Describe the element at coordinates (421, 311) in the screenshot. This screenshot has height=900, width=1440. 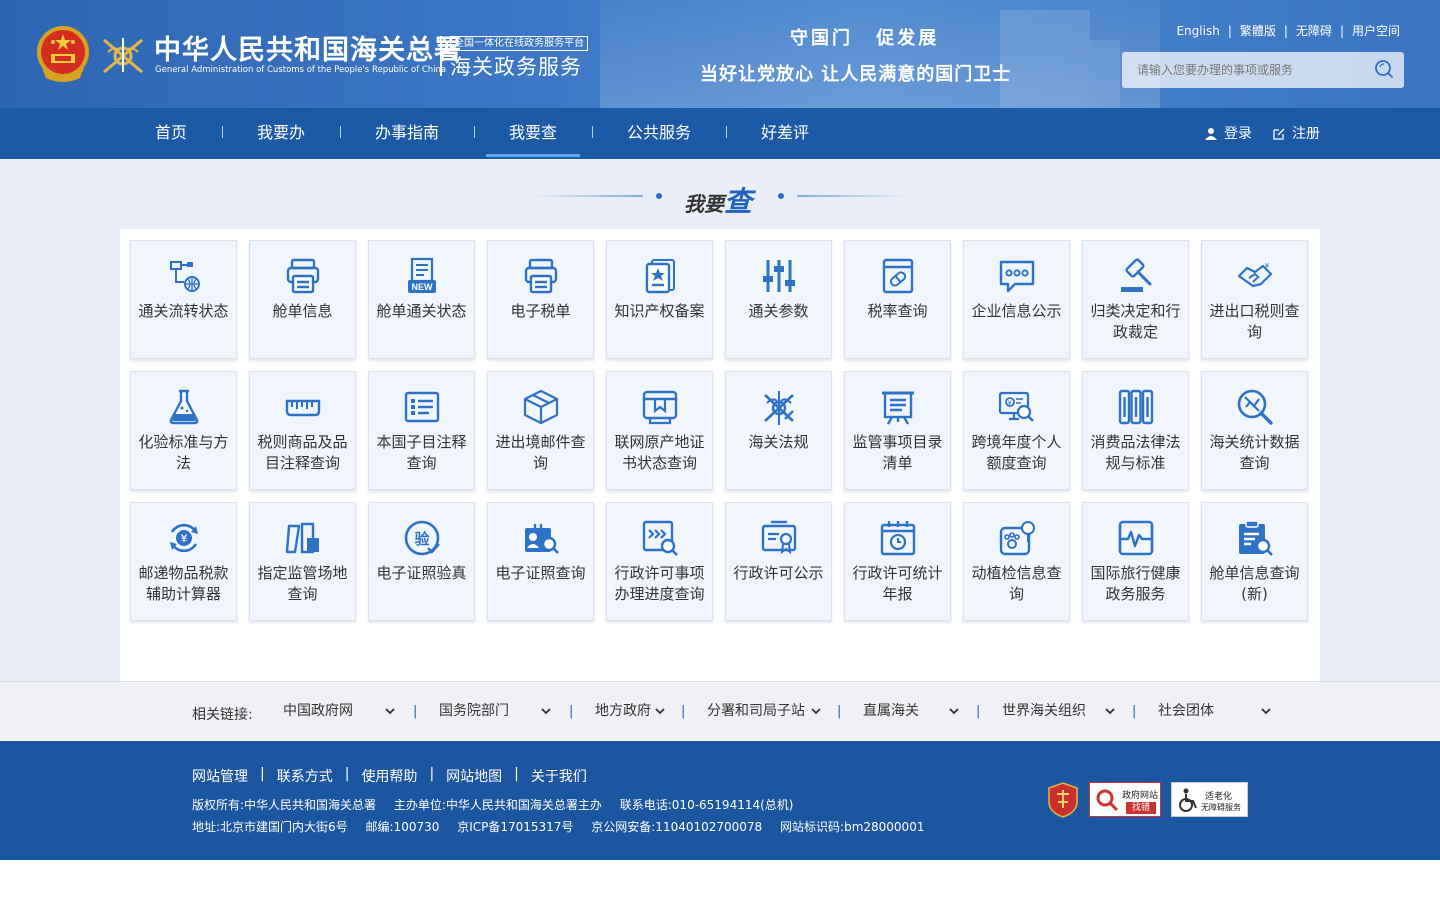
I see `service-tile-label: 舱单通关状态` at that location.